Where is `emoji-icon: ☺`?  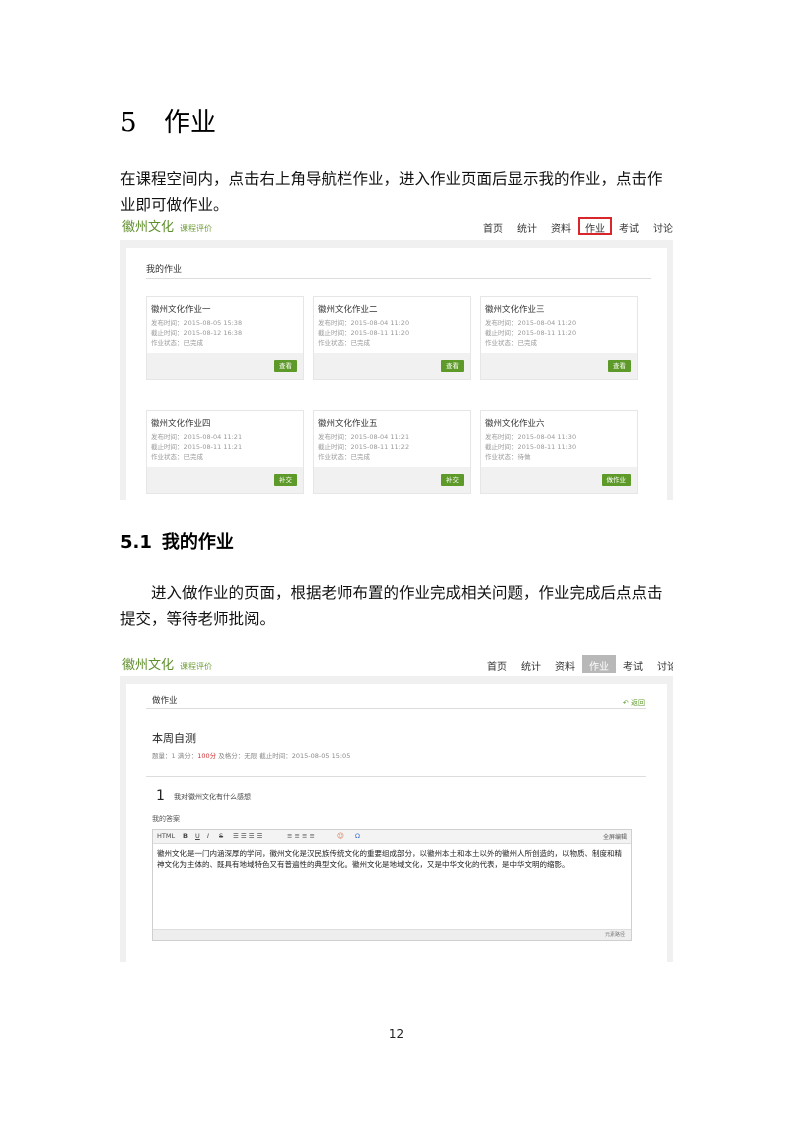
emoji-icon: ☺ is located at coordinates (340, 836).